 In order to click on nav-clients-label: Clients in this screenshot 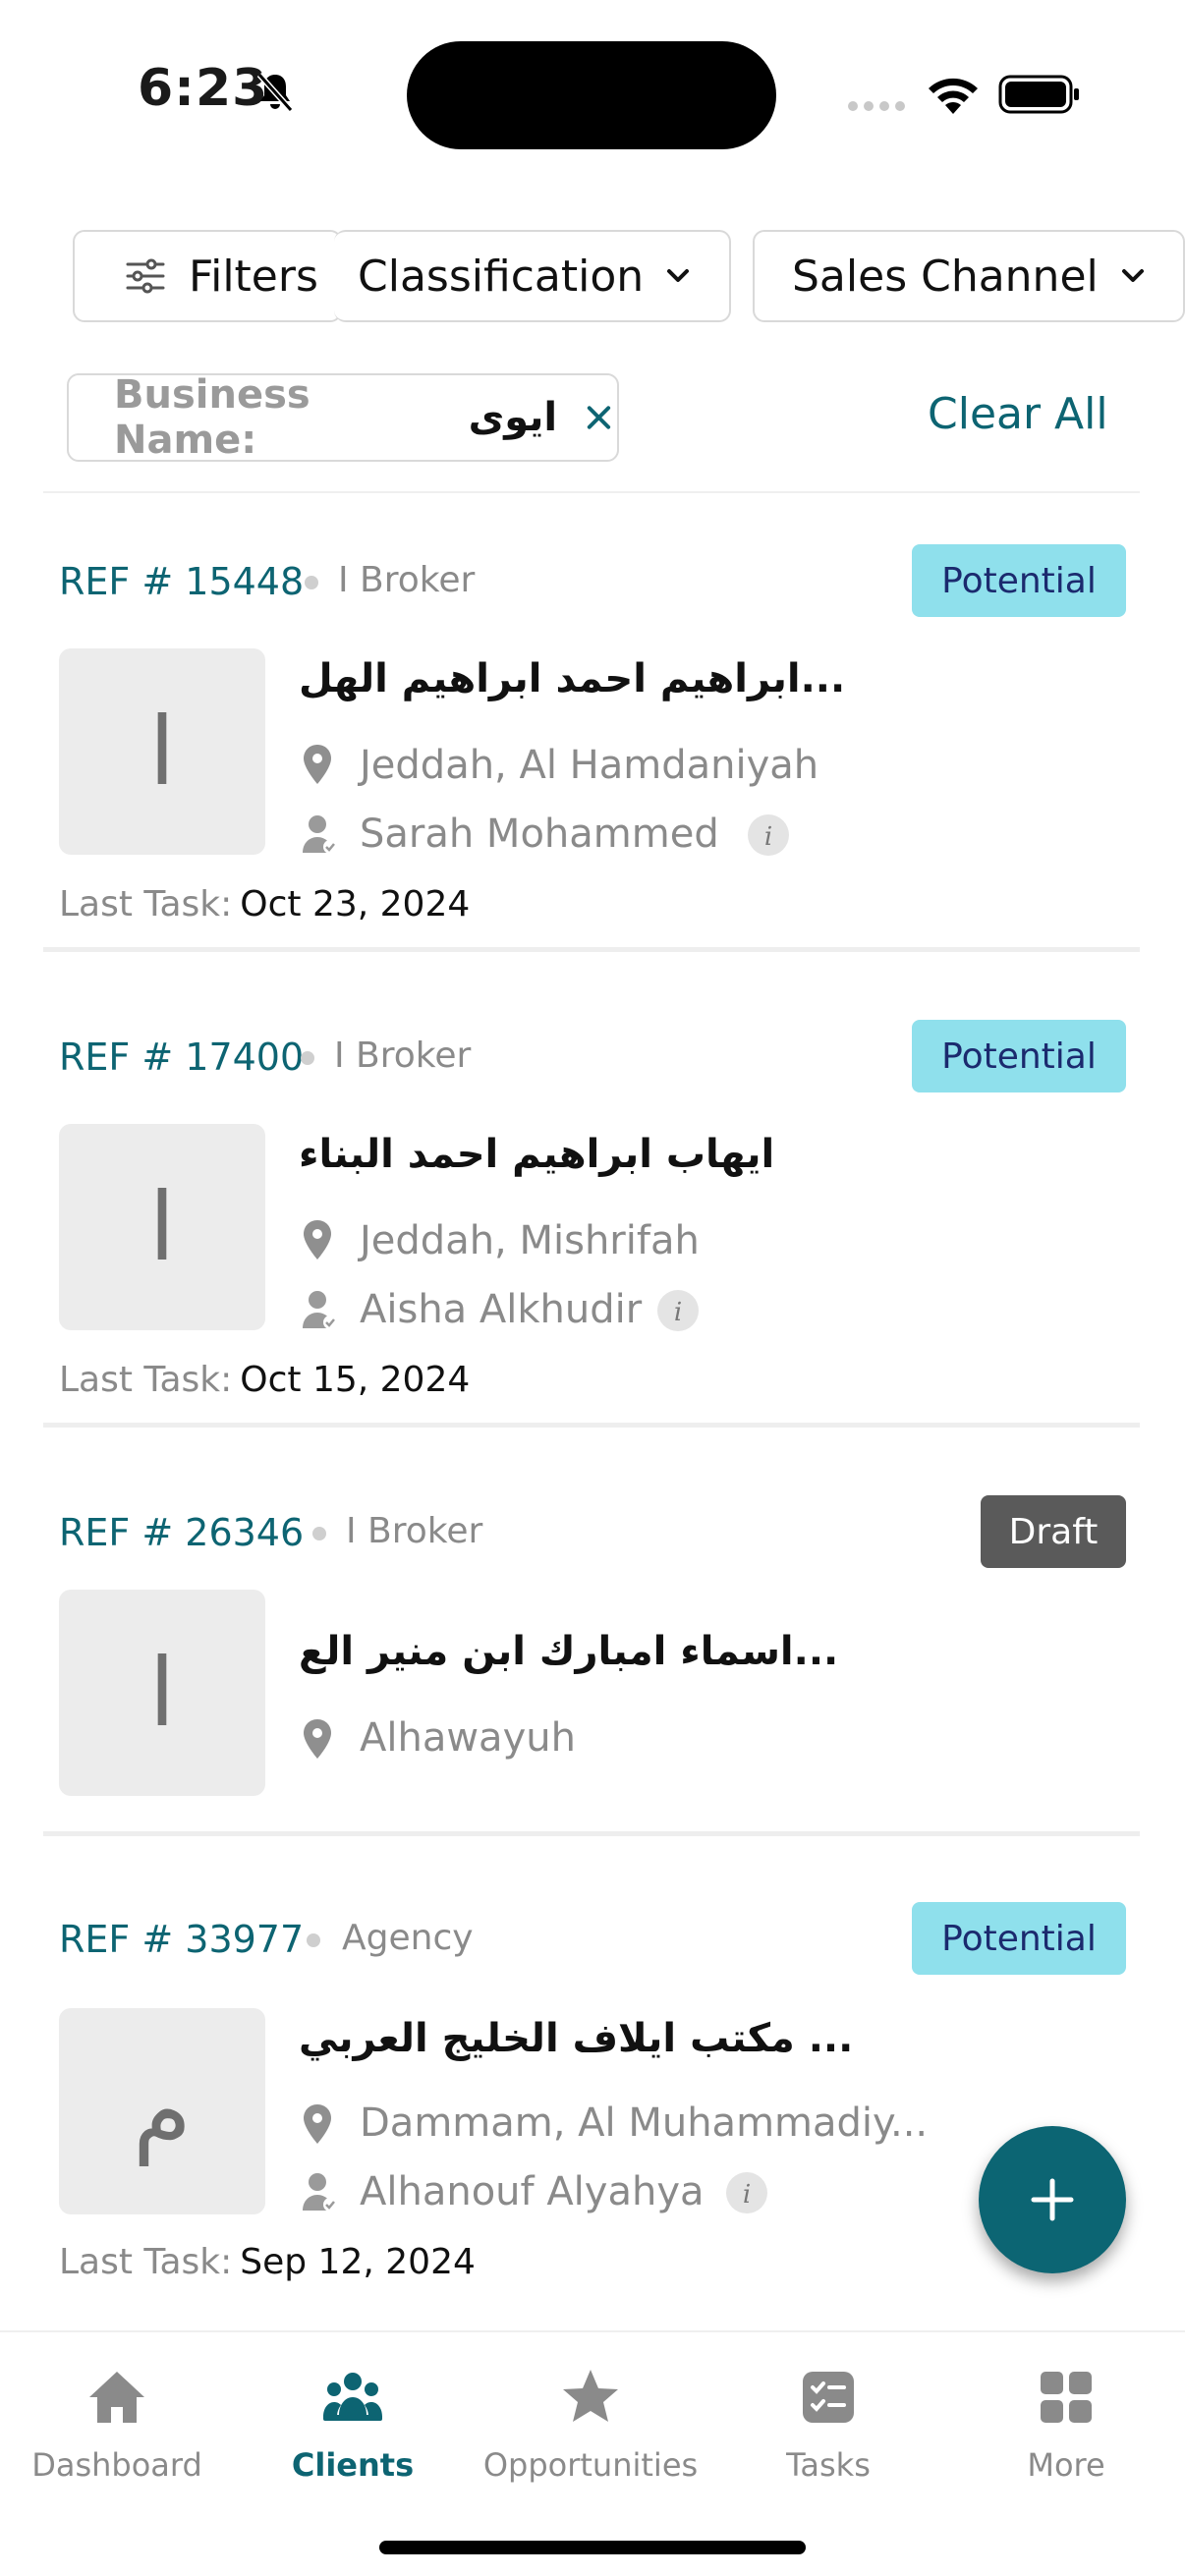, I will do `click(353, 2465)`.